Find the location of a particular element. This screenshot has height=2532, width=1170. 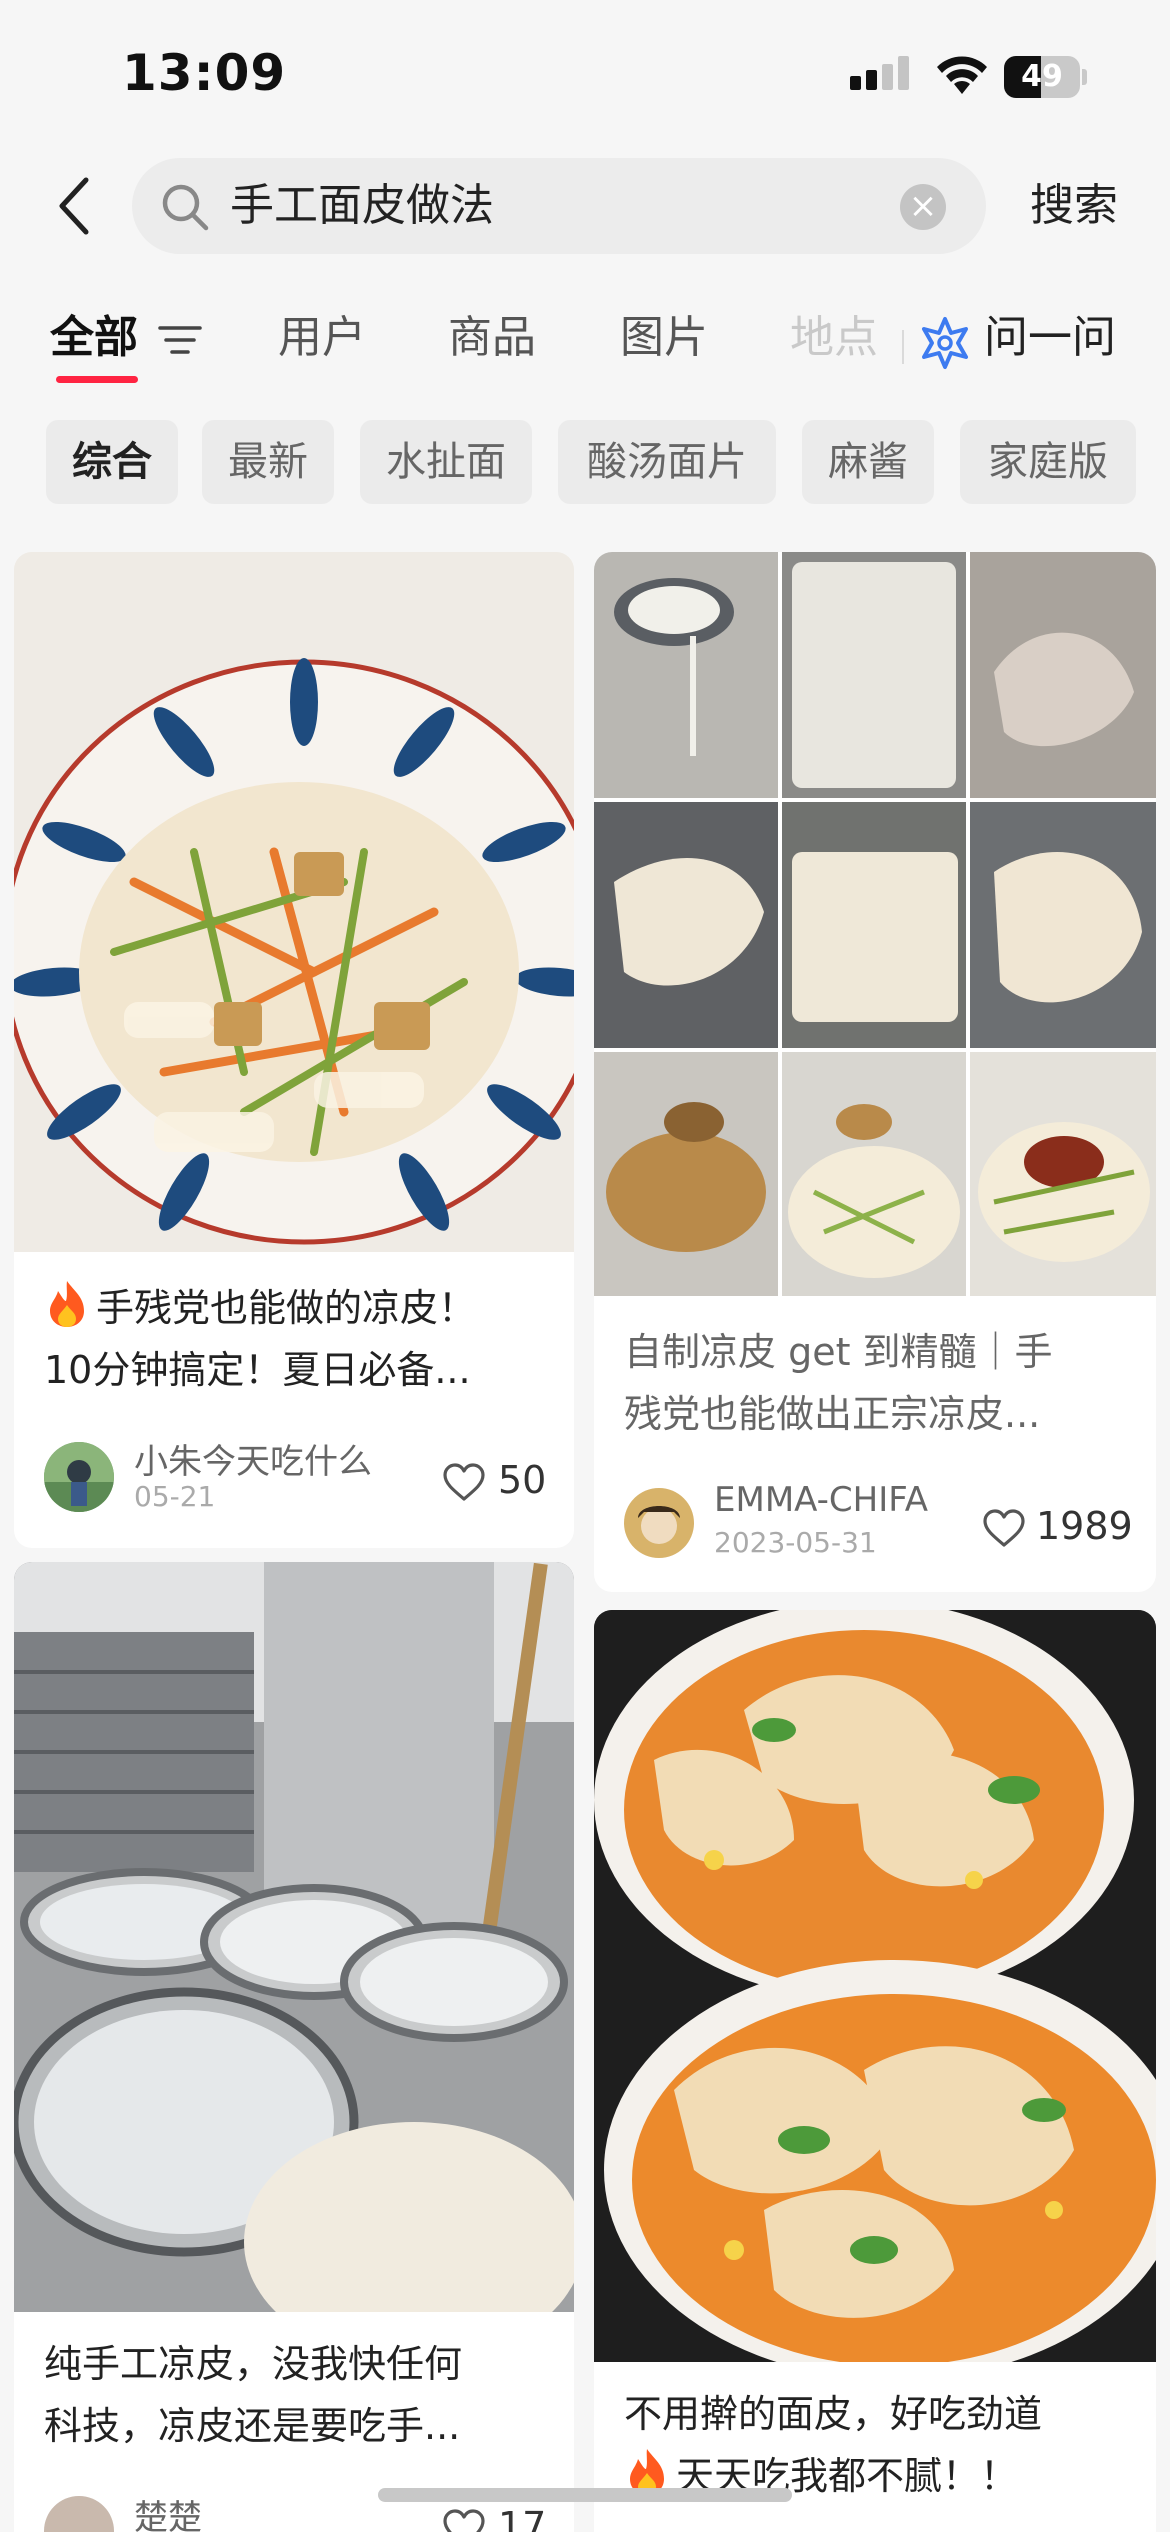

like-count: 1989 is located at coordinates (1084, 1526).